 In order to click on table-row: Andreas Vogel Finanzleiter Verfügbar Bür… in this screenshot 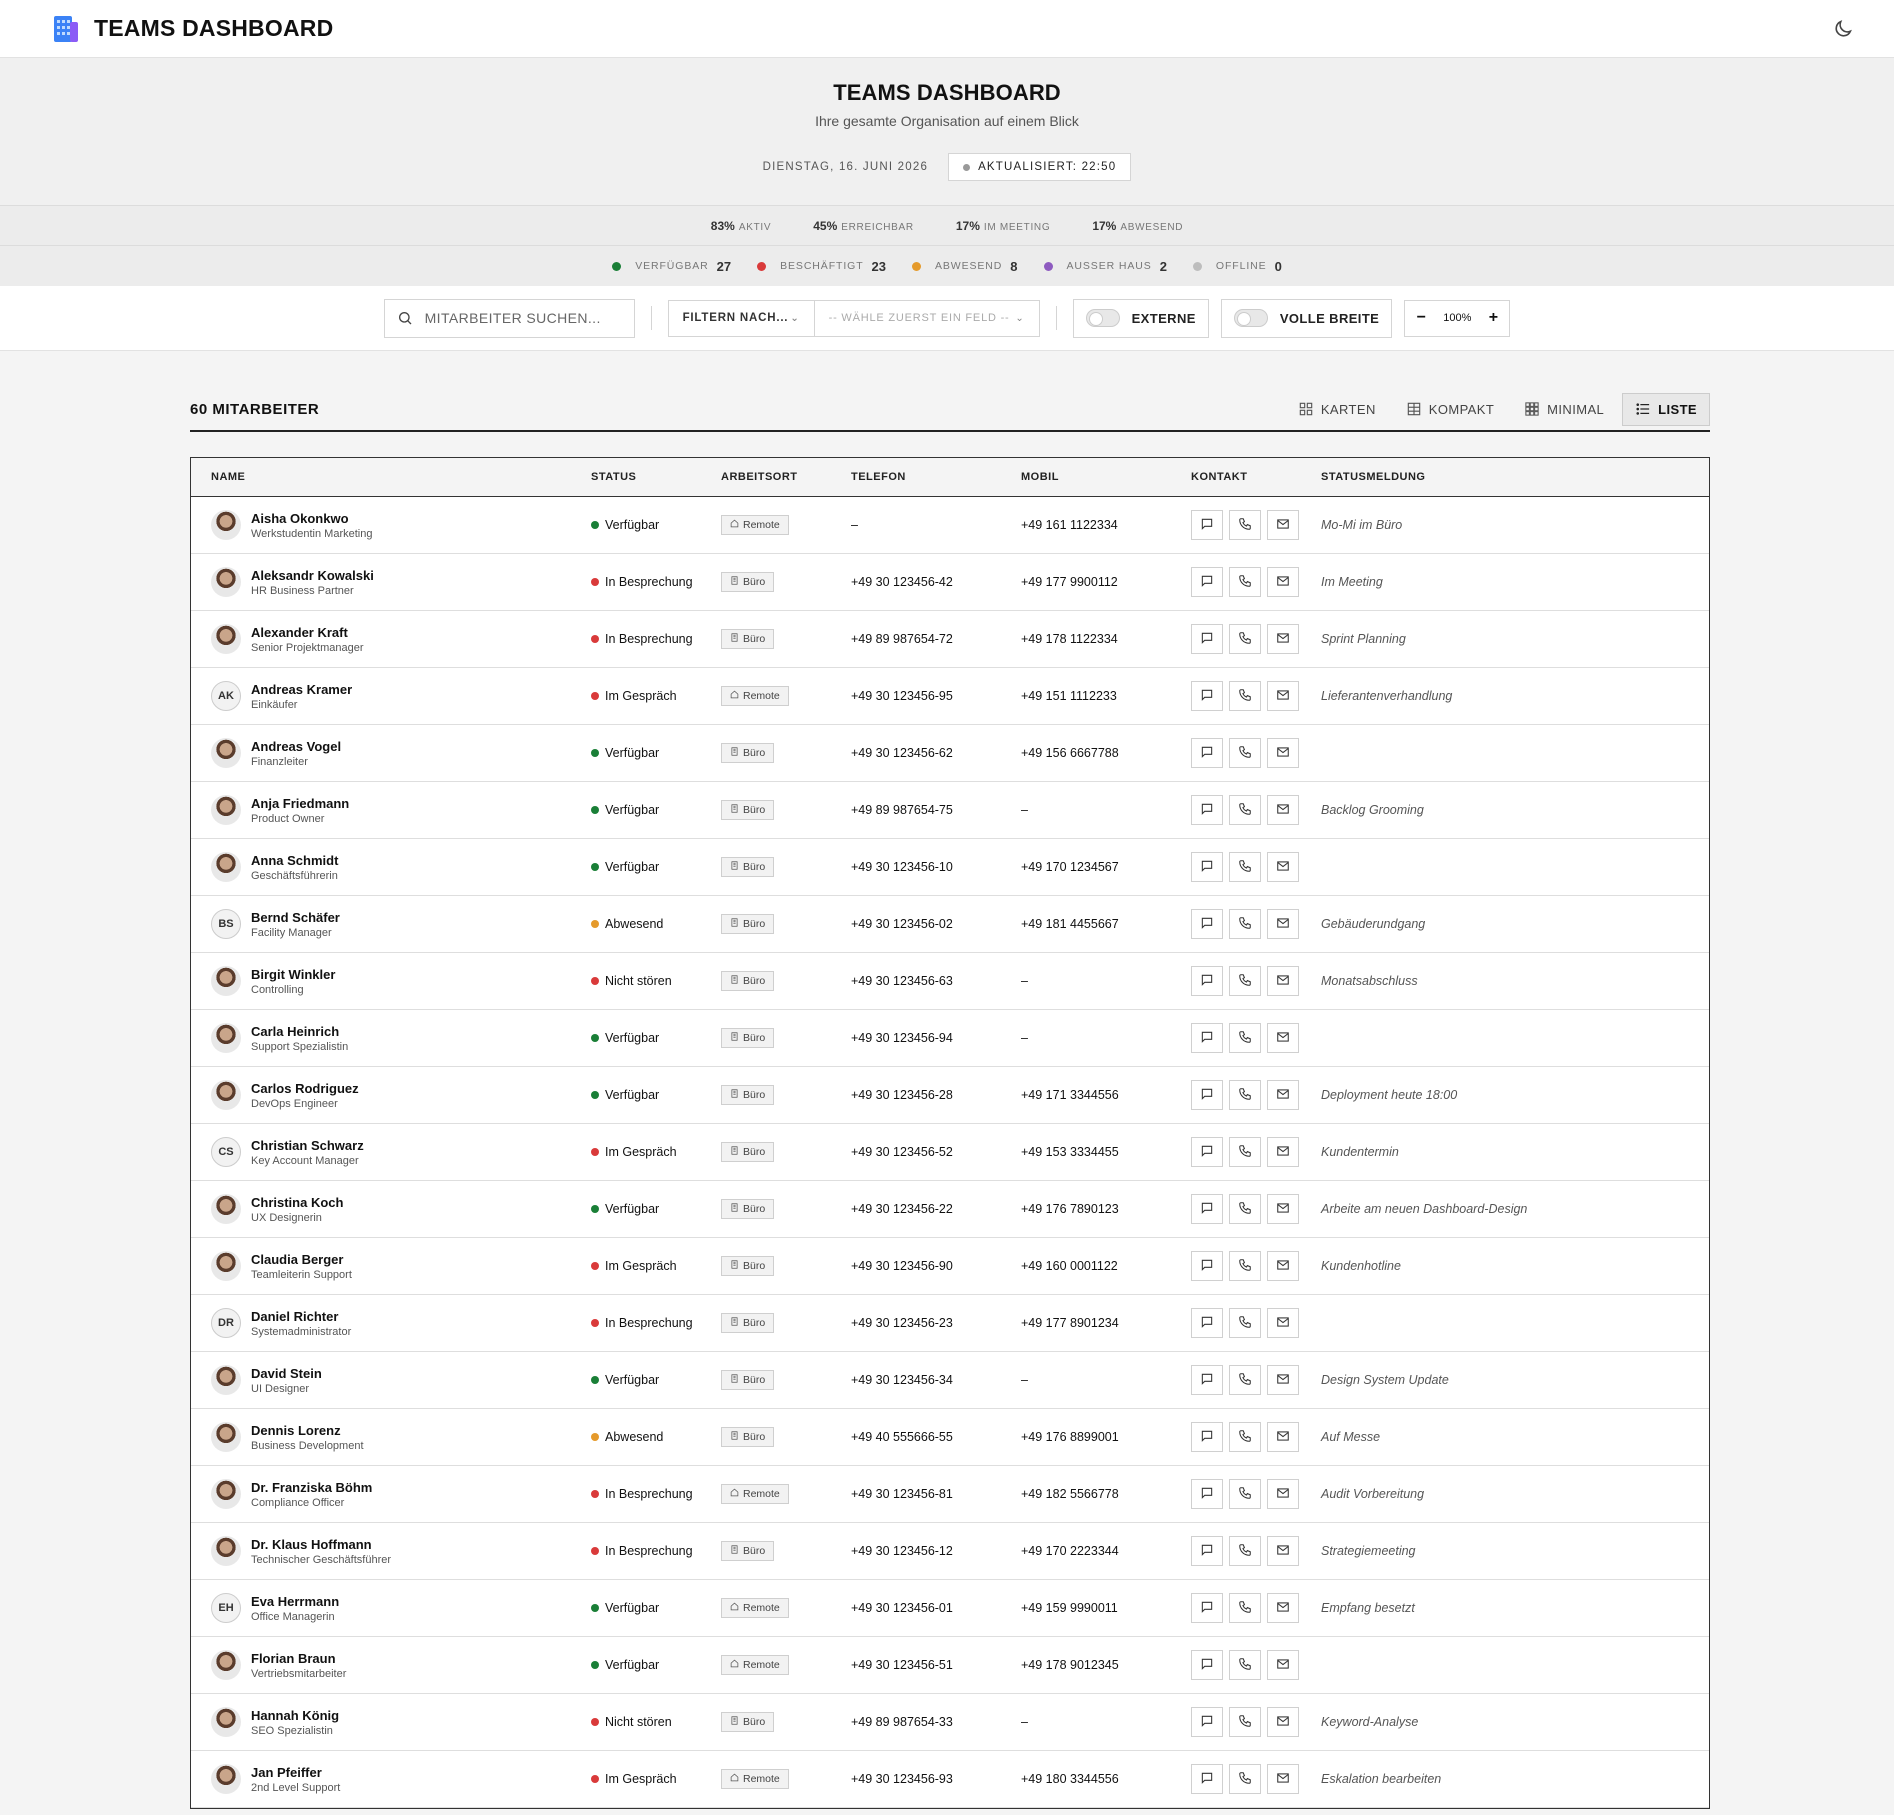, I will do `click(950, 753)`.